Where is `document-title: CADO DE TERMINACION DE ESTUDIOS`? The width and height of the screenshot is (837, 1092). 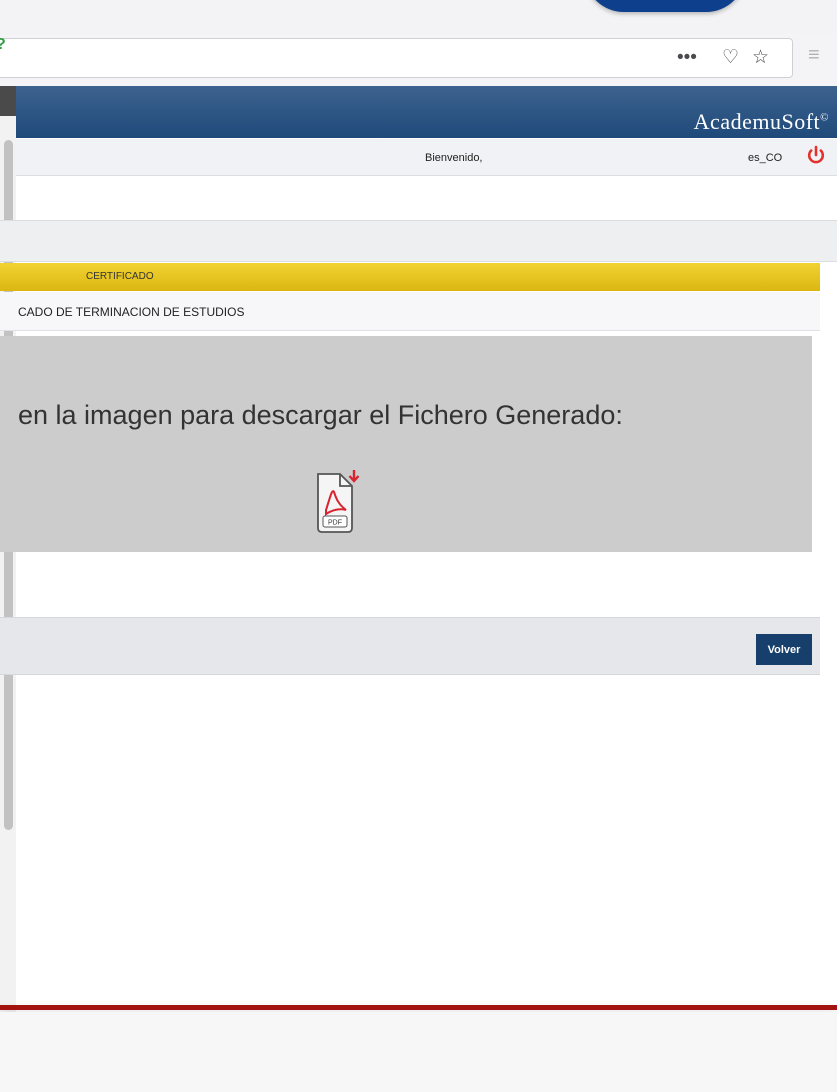
document-title: CADO DE TERMINACION DE ESTUDIOS is located at coordinates (131, 312).